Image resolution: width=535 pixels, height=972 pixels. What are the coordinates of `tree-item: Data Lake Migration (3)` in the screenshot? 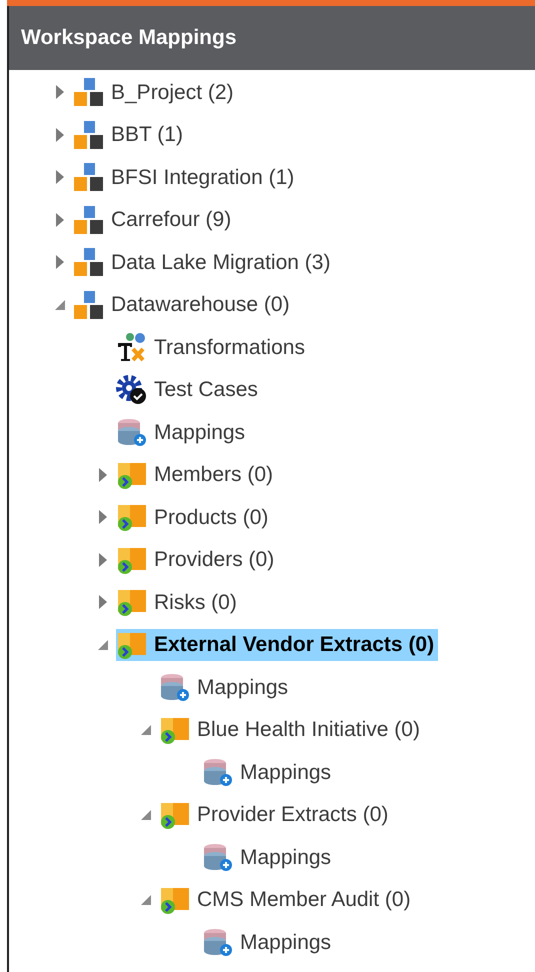 It's located at (203, 262).